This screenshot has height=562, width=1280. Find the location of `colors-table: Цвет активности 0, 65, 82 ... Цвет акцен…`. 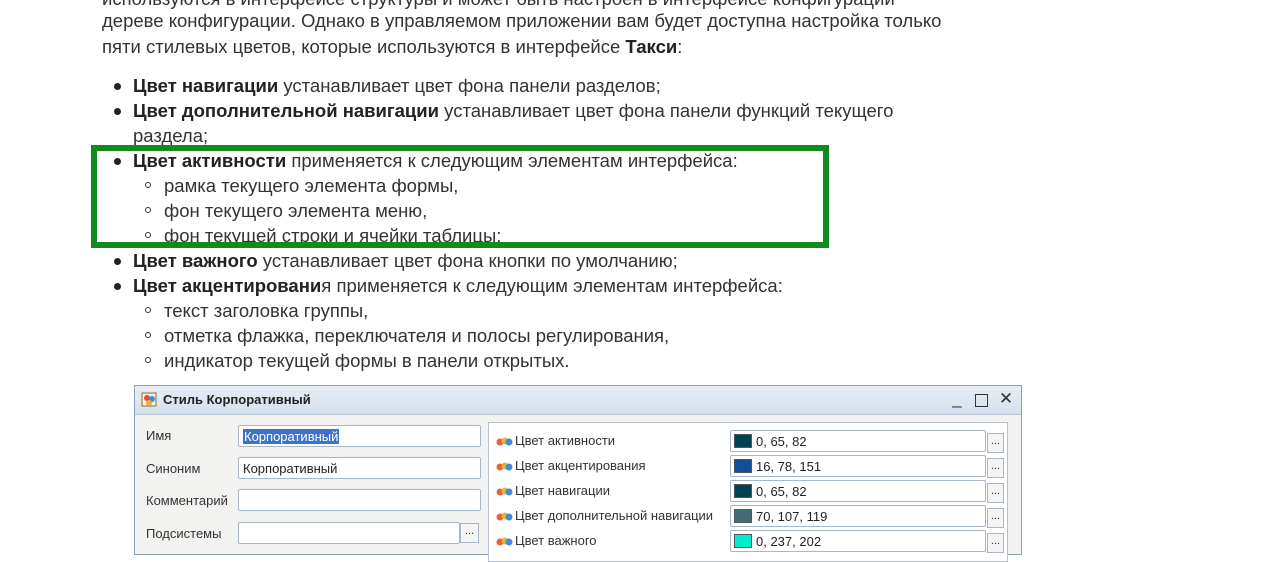

colors-table: Цвет активности 0, 65, 82 ... Цвет акцен… is located at coordinates (748, 492).